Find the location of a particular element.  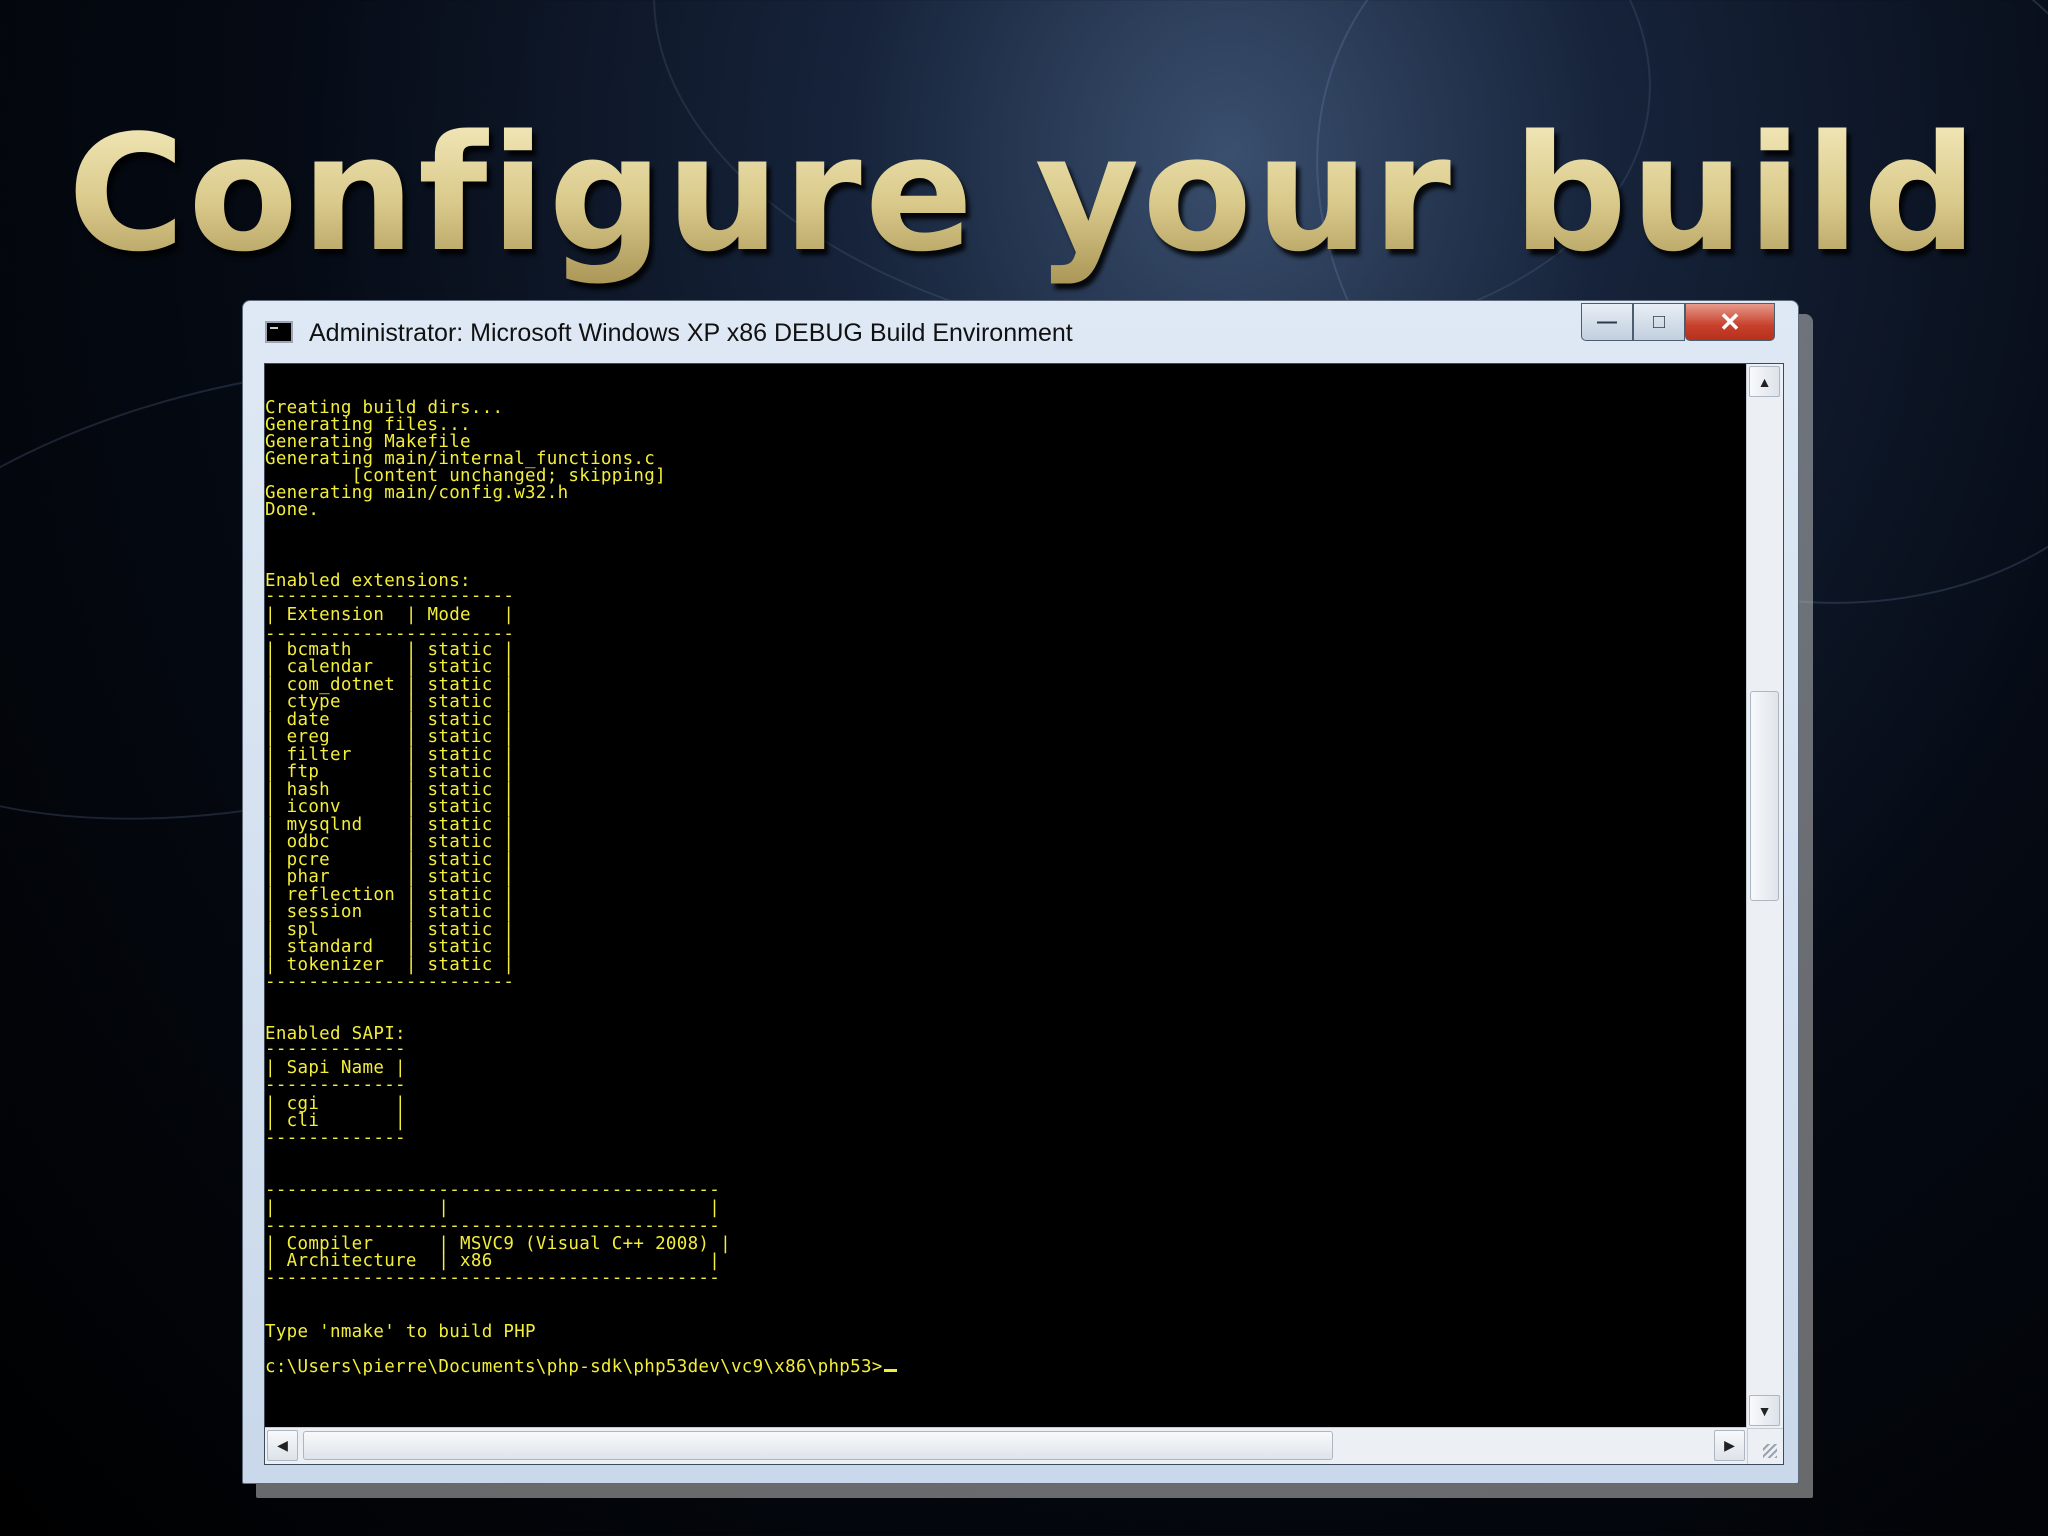

arrow-left-icon: ◀ is located at coordinates (282, 1445).